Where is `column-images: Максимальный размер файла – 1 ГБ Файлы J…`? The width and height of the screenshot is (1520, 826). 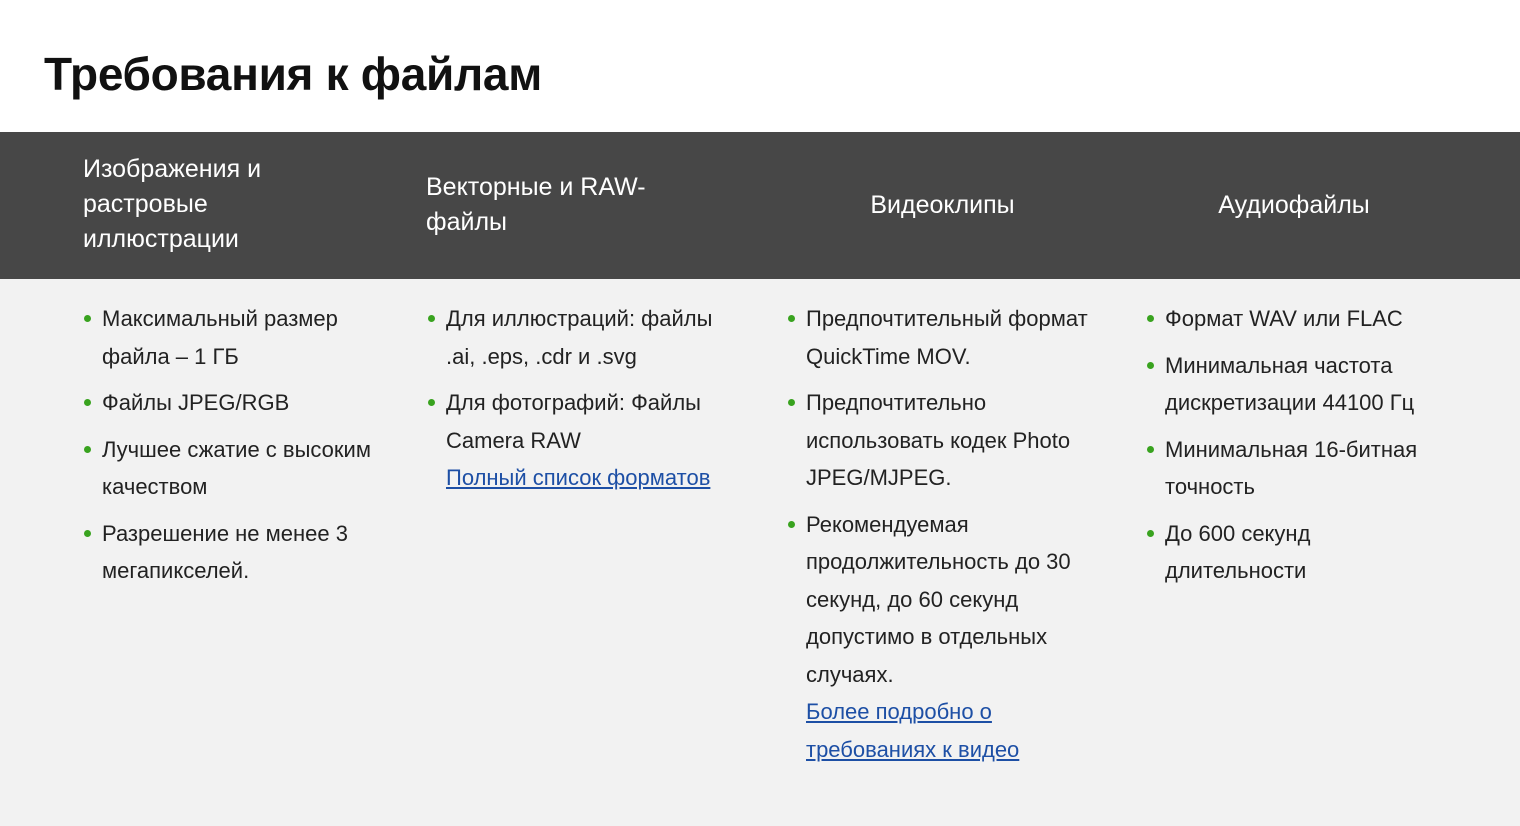
column-images: Максимальный размер файла – 1 ГБ Файлы J… is located at coordinates (232, 449).